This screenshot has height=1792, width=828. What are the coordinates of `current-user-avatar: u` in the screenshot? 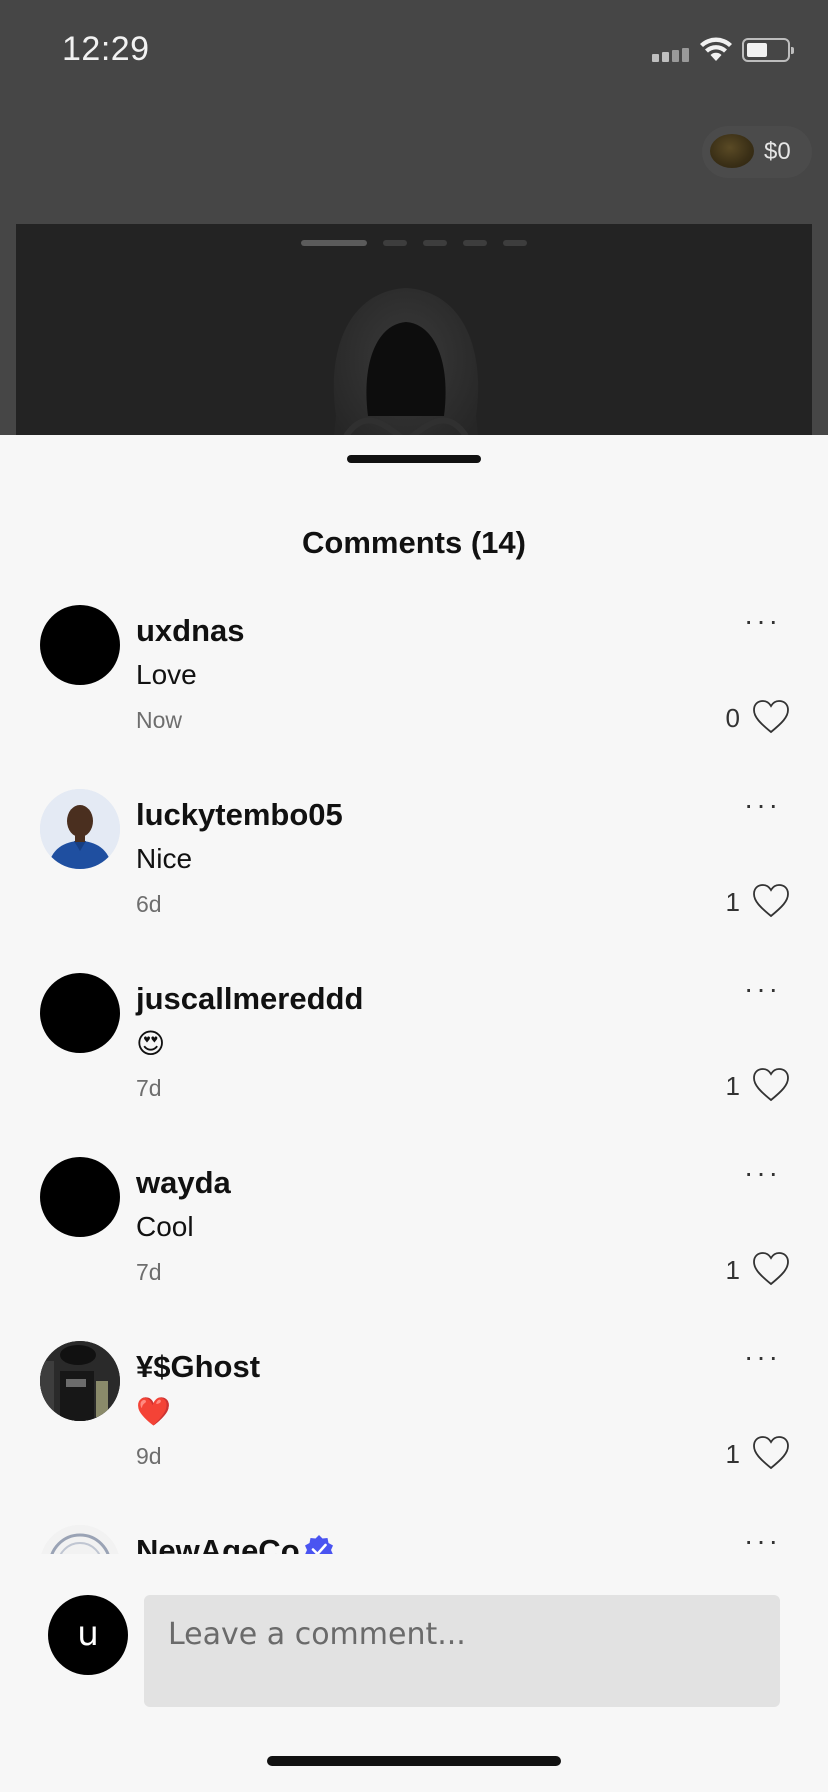 It's located at (88, 1635).